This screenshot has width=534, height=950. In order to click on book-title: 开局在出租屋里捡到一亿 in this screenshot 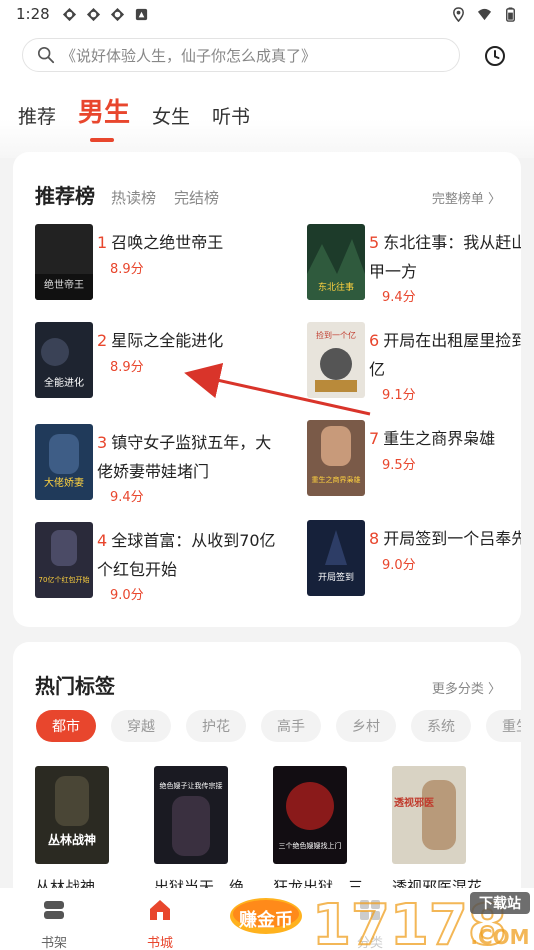, I will do `click(445, 355)`.